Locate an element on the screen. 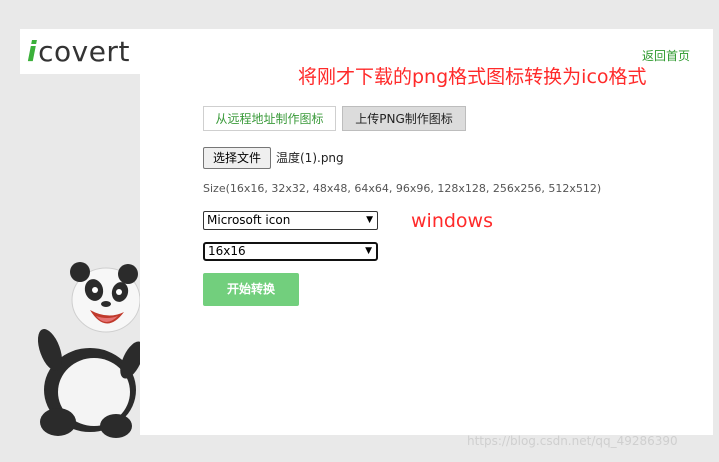  watermark: https://blog.csdn.net/qq_49286390 is located at coordinates (572, 441).